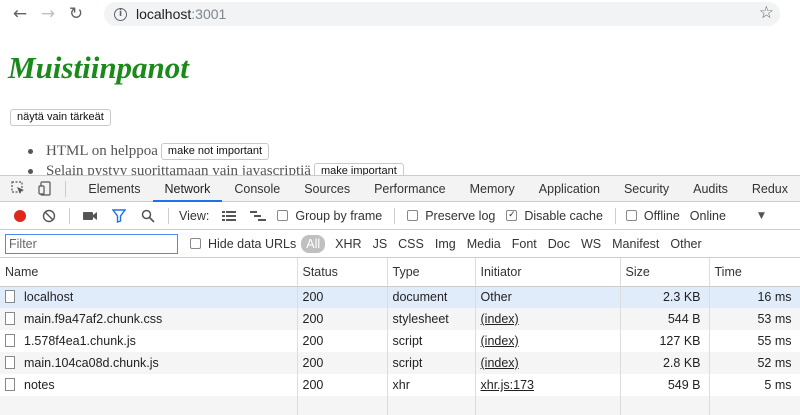  Describe the element at coordinates (39, 385) in the screenshot. I see `request-name: notes` at that location.